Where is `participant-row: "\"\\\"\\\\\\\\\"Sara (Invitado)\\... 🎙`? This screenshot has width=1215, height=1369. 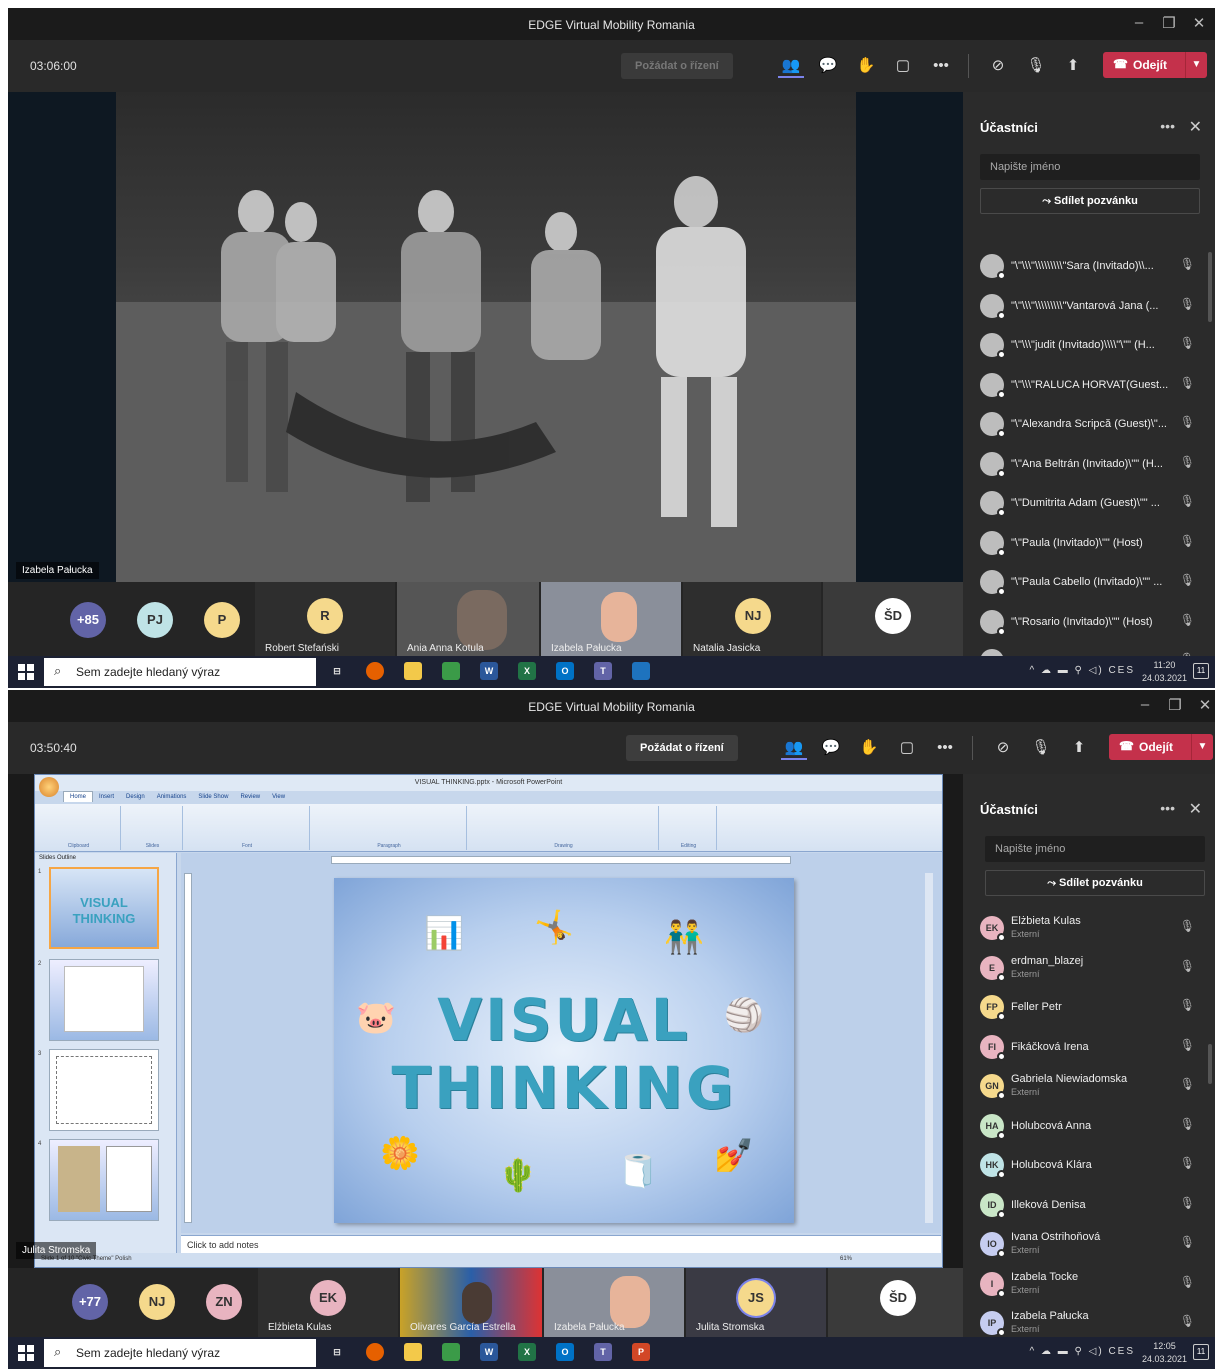 participant-row: "\"\\\"\\\\\\\\\"Sara (Invitado)\\... 🎙 is located at coordinates (1089, 267).